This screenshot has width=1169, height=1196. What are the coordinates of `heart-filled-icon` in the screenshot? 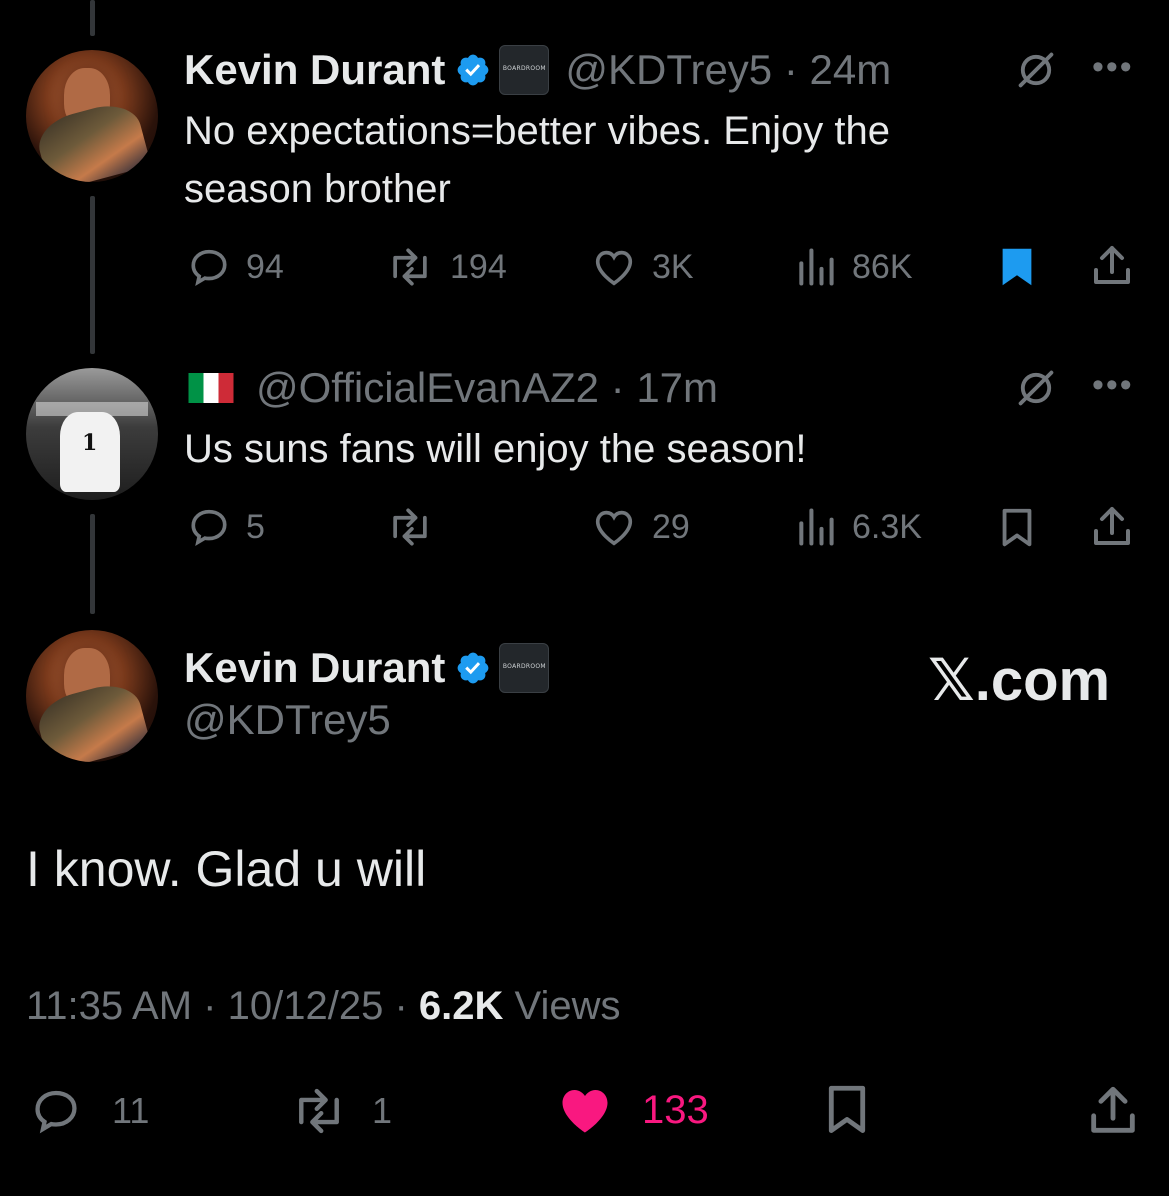 It's located at (585, 1111).